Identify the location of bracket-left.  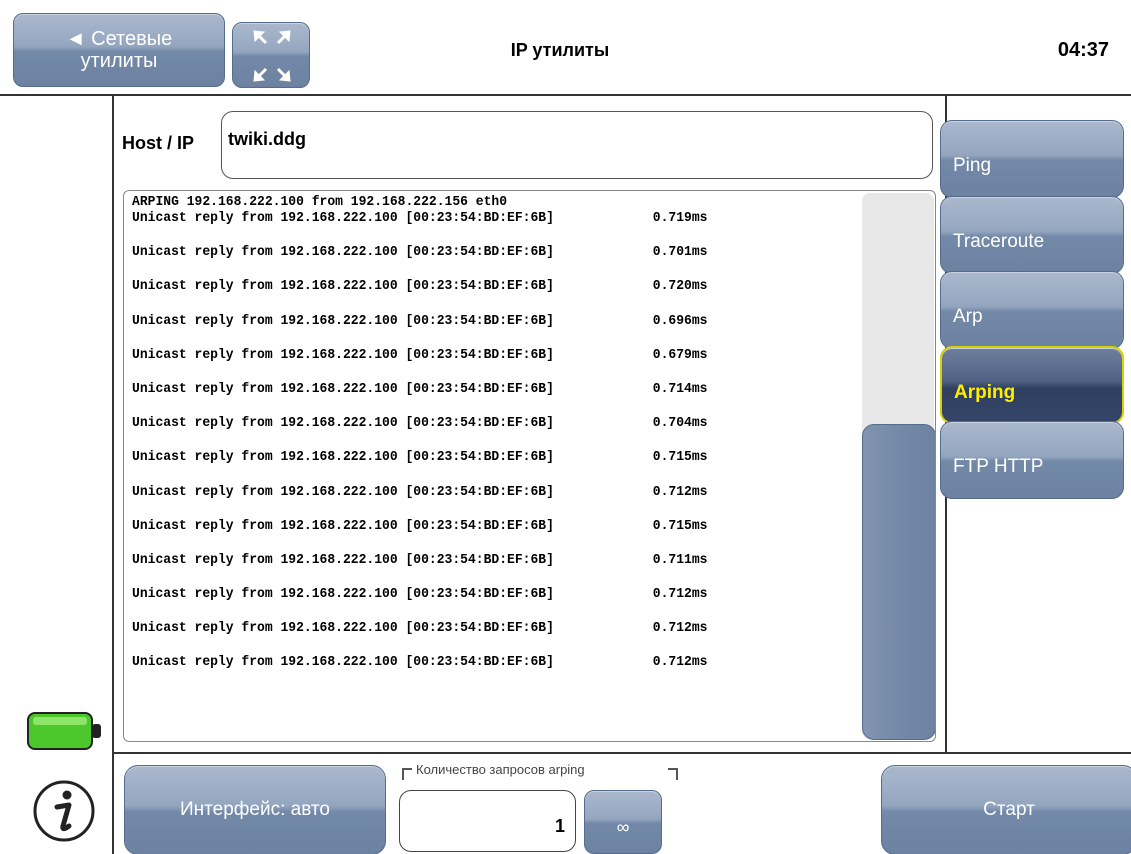
(407, 774).